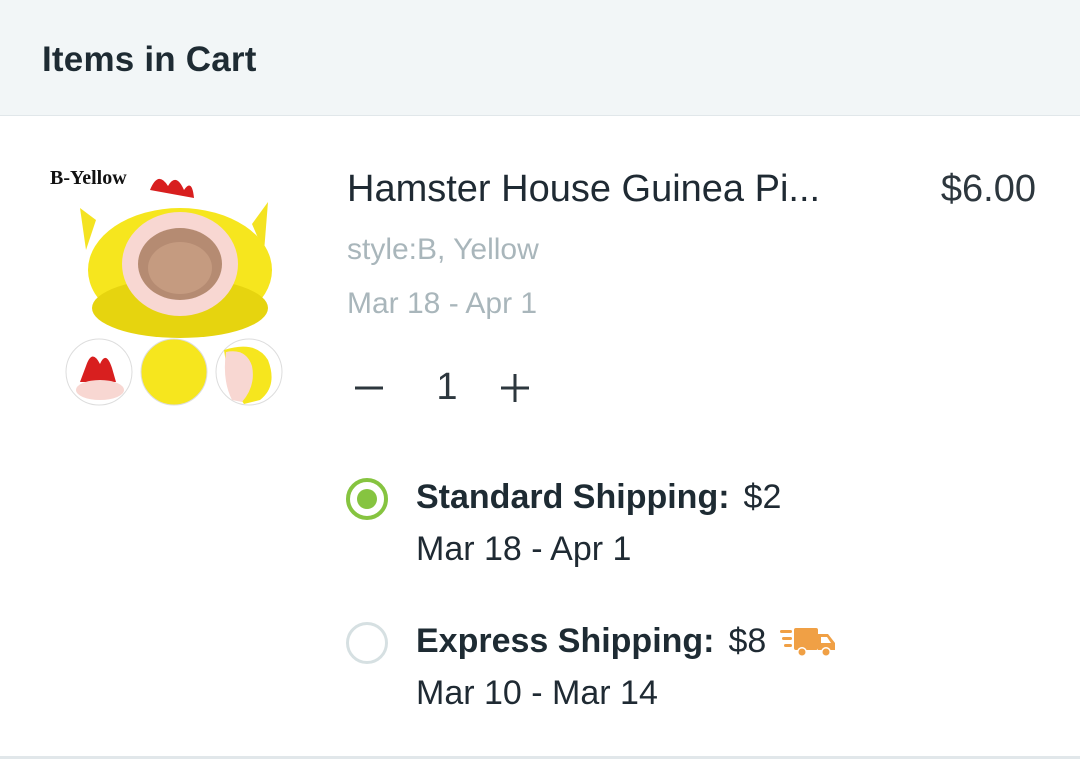  I want to click on quantity-stepper: 1, so click(447, 390).